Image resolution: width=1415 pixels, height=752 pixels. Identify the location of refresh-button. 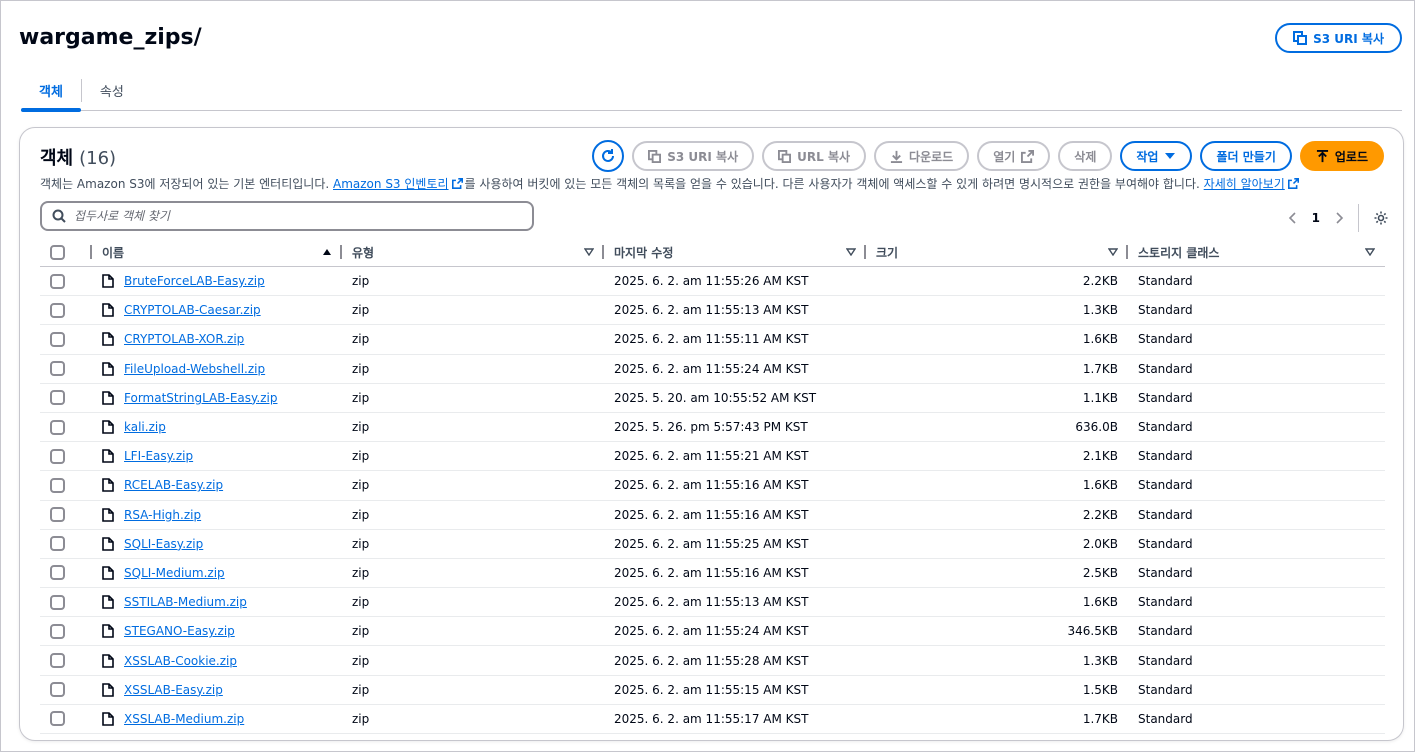
(608, 156).